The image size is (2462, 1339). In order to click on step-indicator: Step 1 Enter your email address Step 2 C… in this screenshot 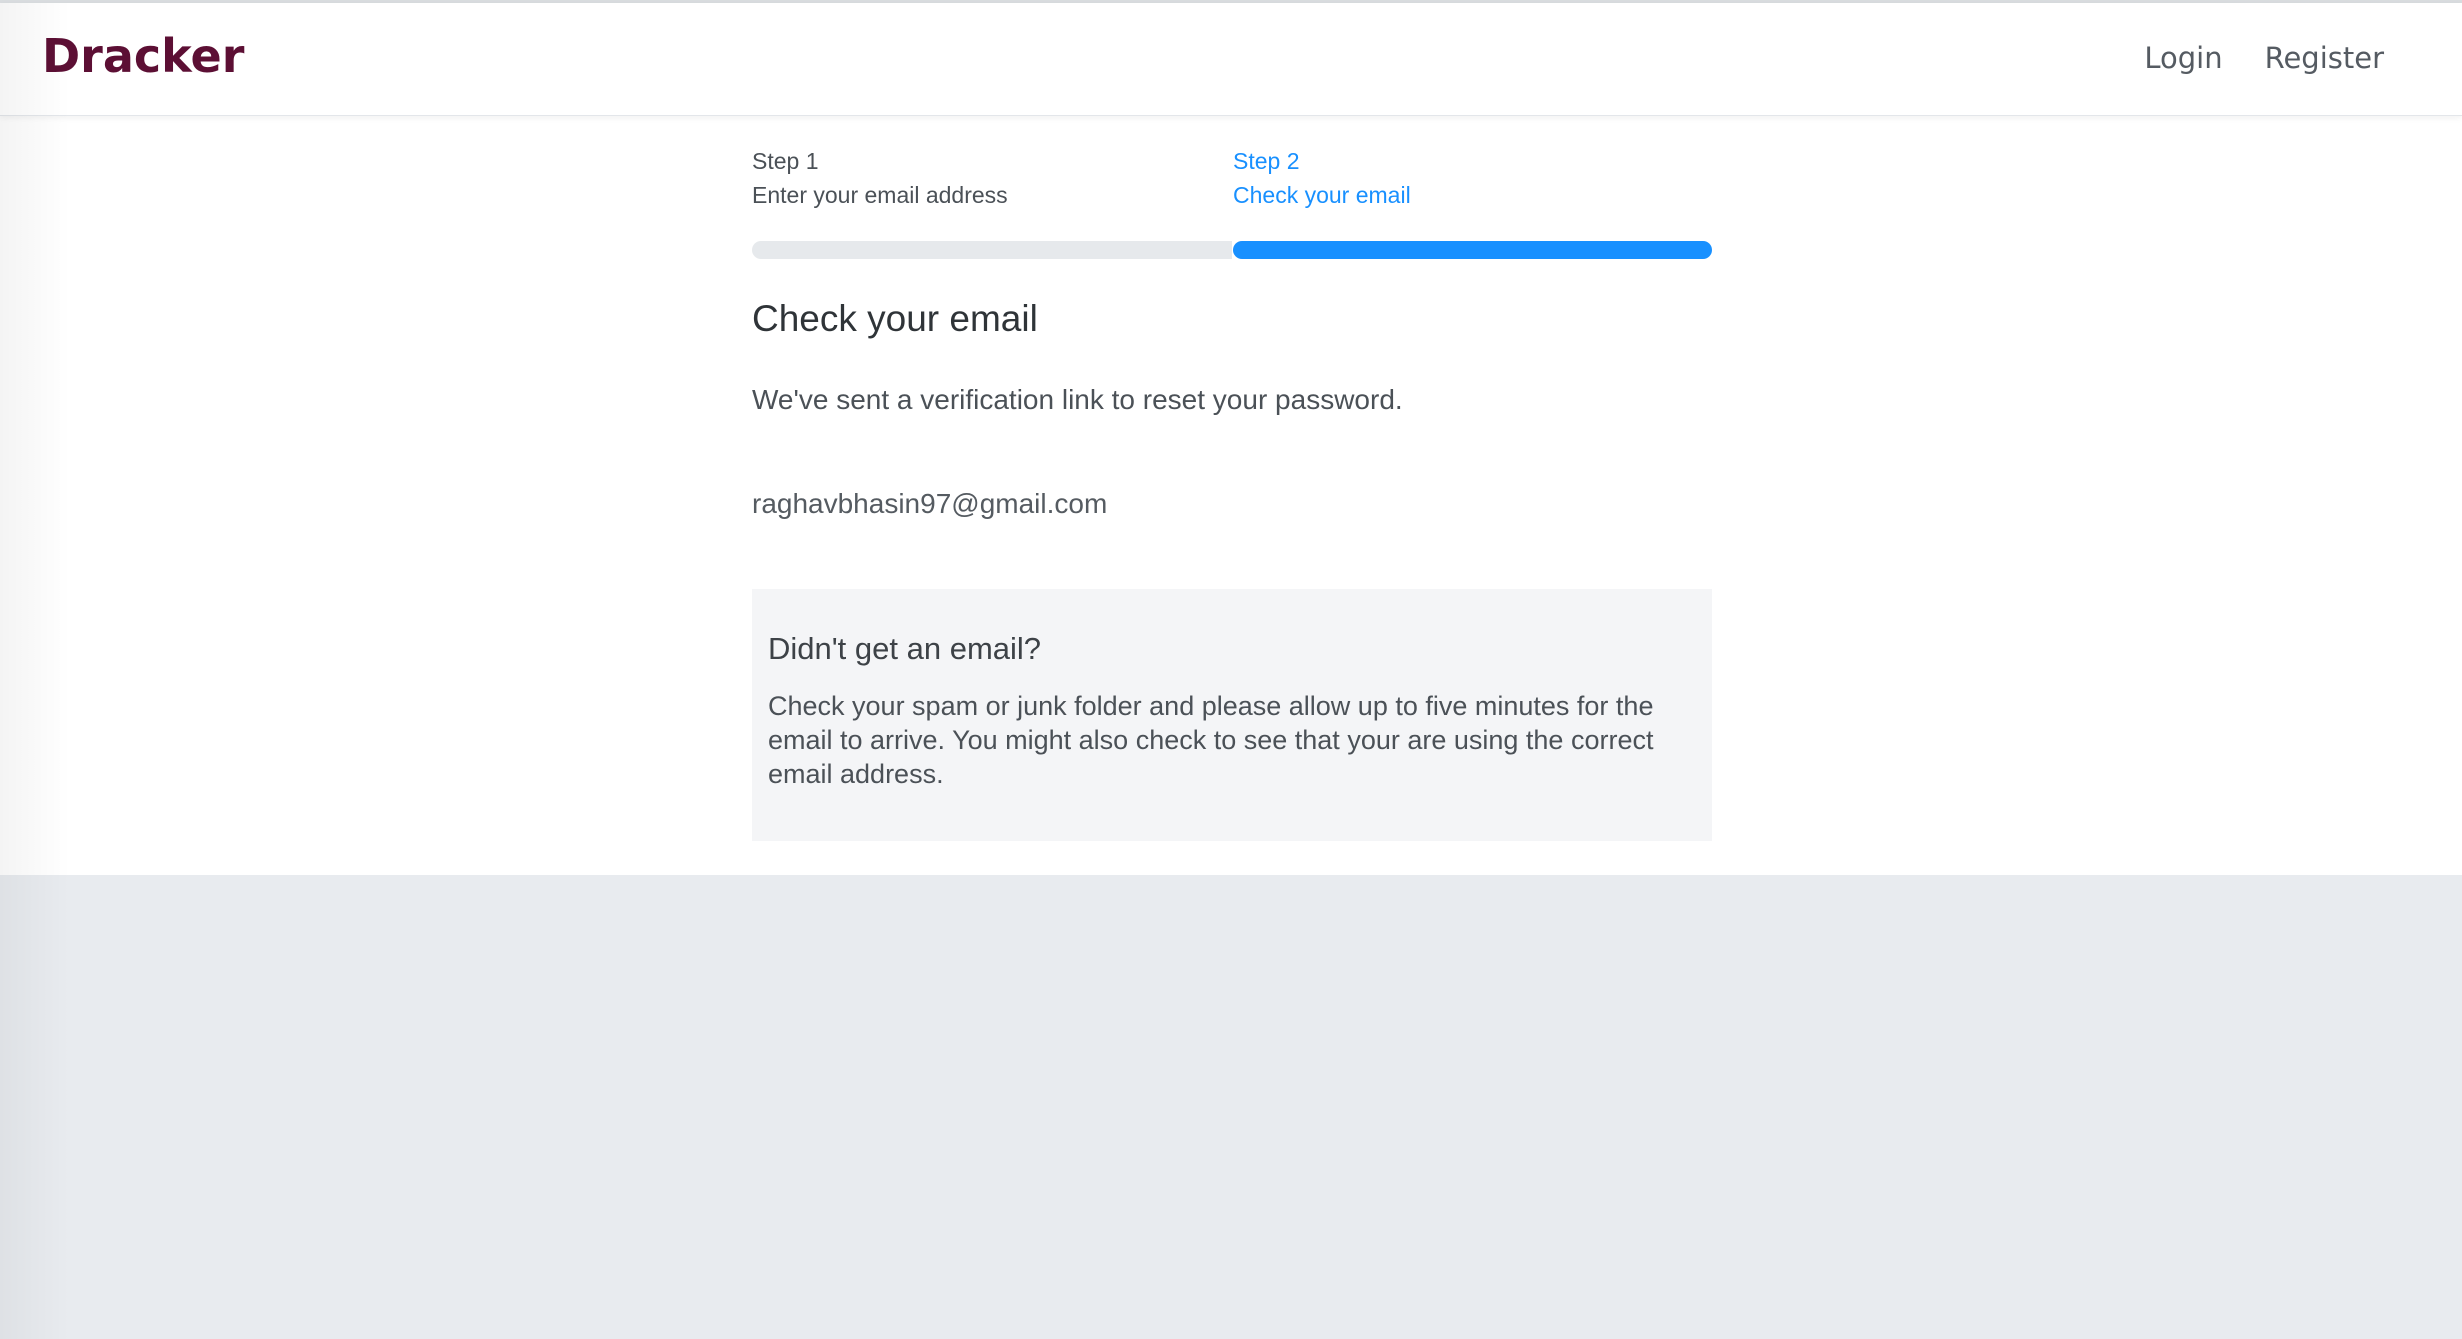, I will do `click(1232, 202)`.